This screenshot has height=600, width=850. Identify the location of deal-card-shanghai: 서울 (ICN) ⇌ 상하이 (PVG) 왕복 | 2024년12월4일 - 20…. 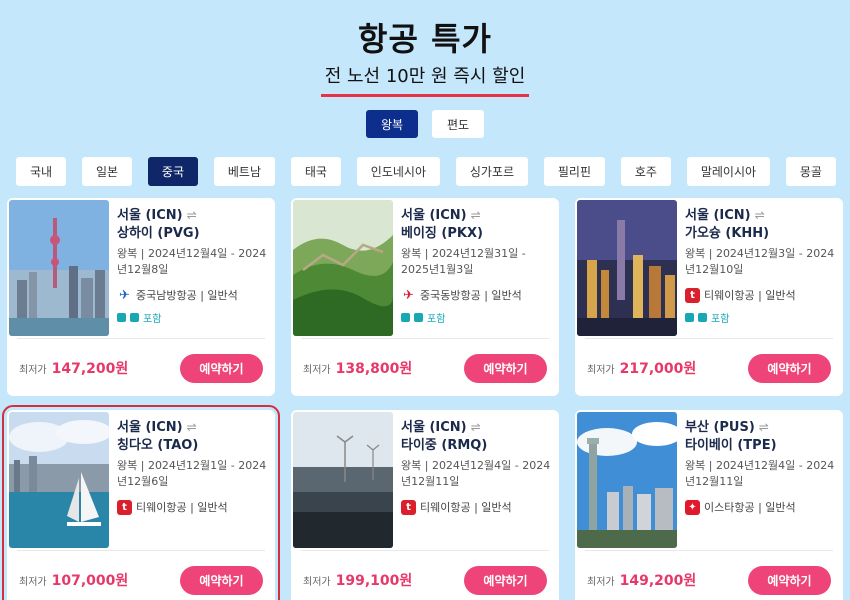
(141, 297).